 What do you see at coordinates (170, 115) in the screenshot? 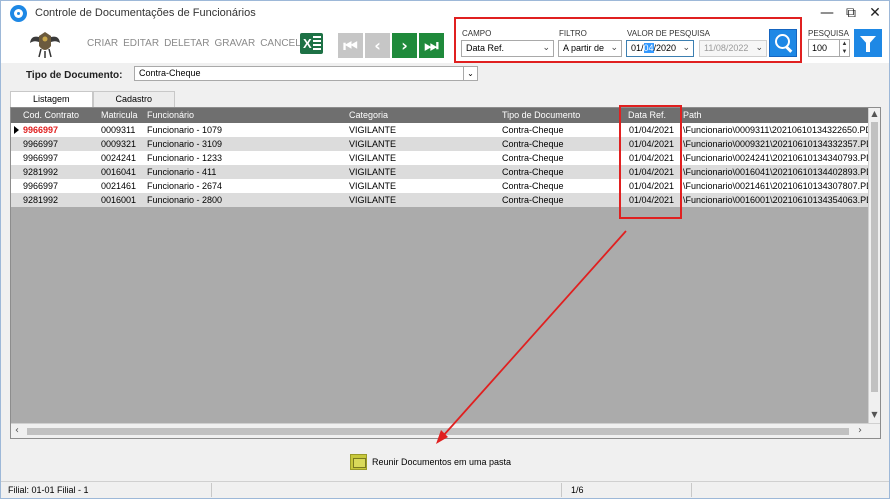
I see `column-header: Funcionário` at bounding box center [170, 115].